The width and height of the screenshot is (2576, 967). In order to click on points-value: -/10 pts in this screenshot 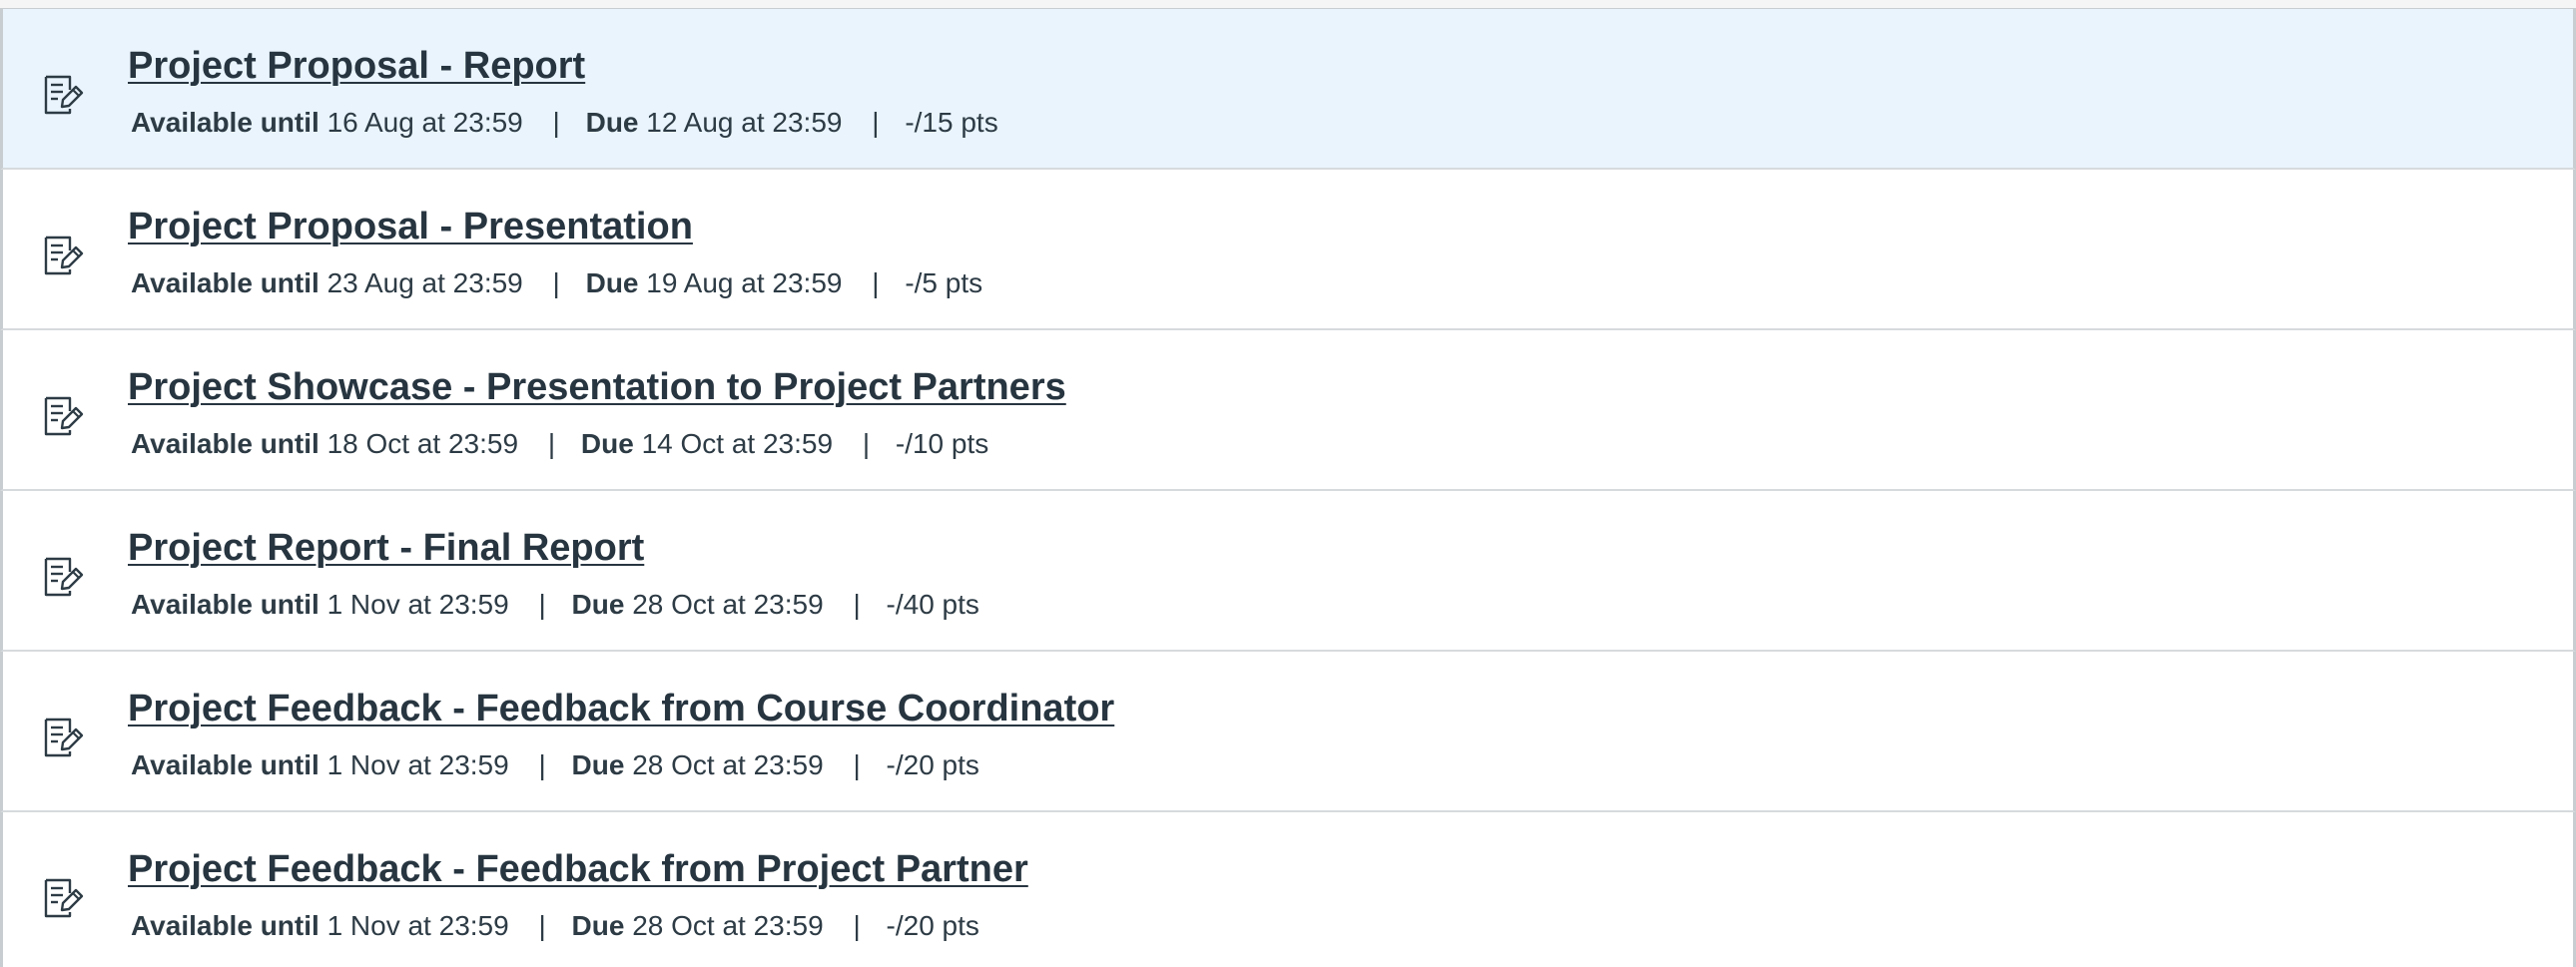, I will do `click(942, 443)`.